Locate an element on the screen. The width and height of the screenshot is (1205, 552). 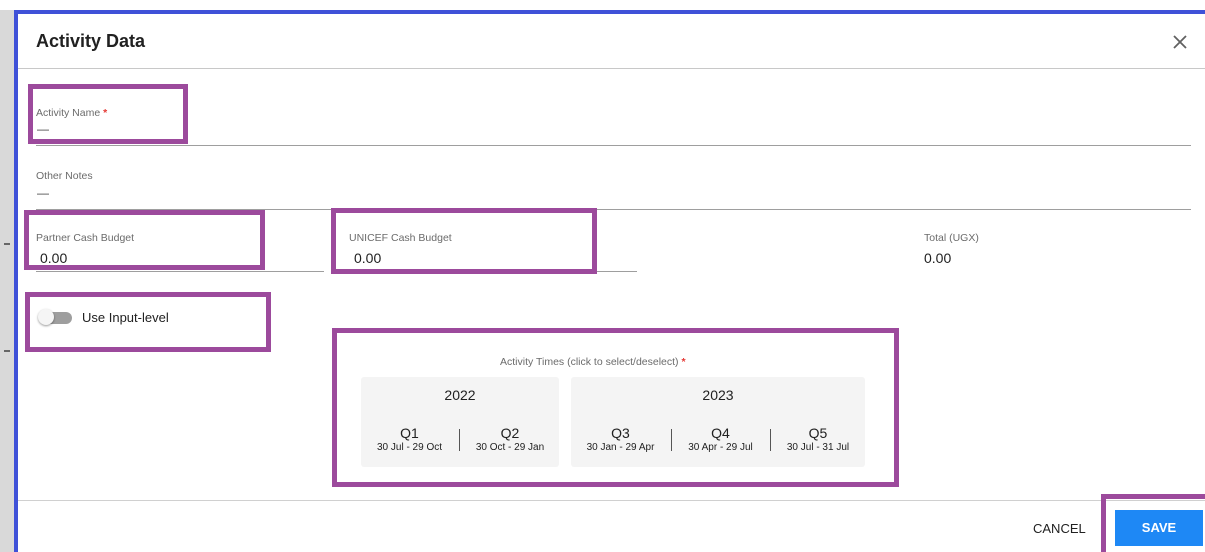
dialog-title: Activity Data is located at coordinates (91, 41).